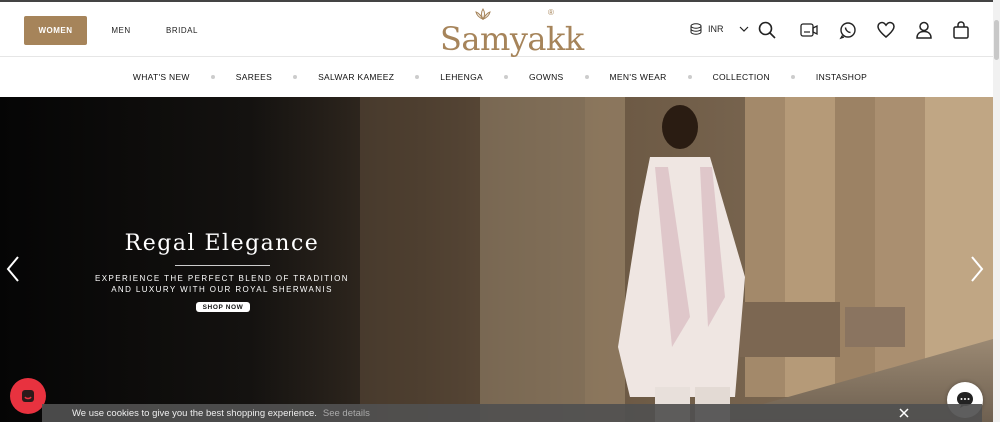 This screenshot has width=1000, height=422. What do you see at coordinates (551, 12) in the screenshot?
I see `registered-mark: ®` at bounding box center [551, 12].